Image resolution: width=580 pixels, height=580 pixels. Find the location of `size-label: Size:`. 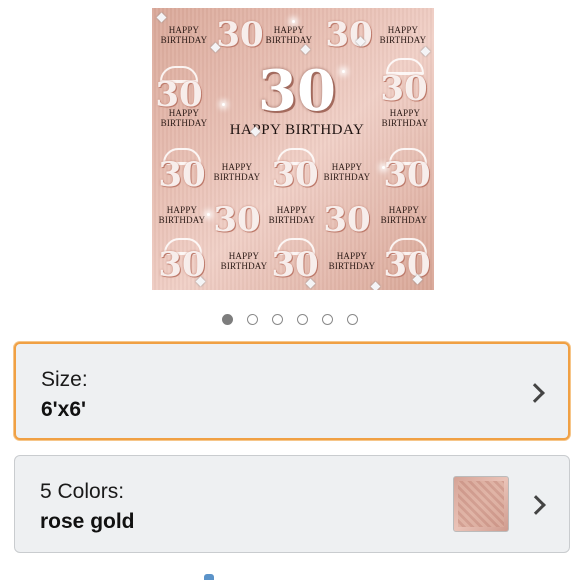

size-label: Size: is located at coordinates (64, 379).